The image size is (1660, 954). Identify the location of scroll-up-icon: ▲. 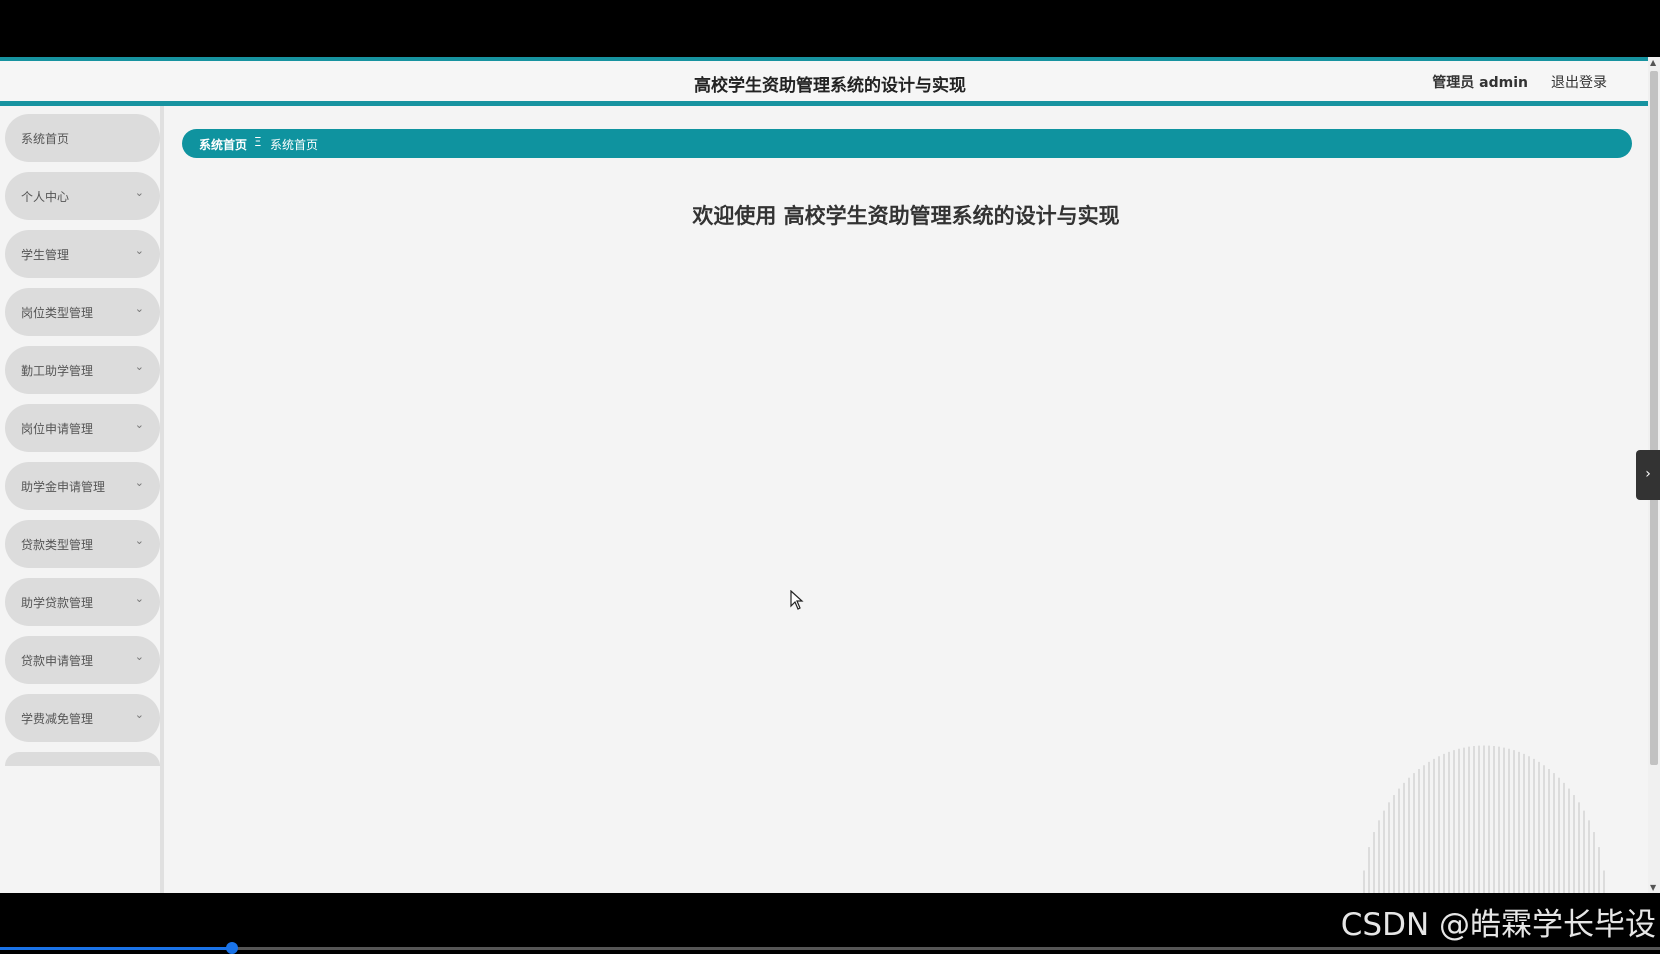
(1653, 62).